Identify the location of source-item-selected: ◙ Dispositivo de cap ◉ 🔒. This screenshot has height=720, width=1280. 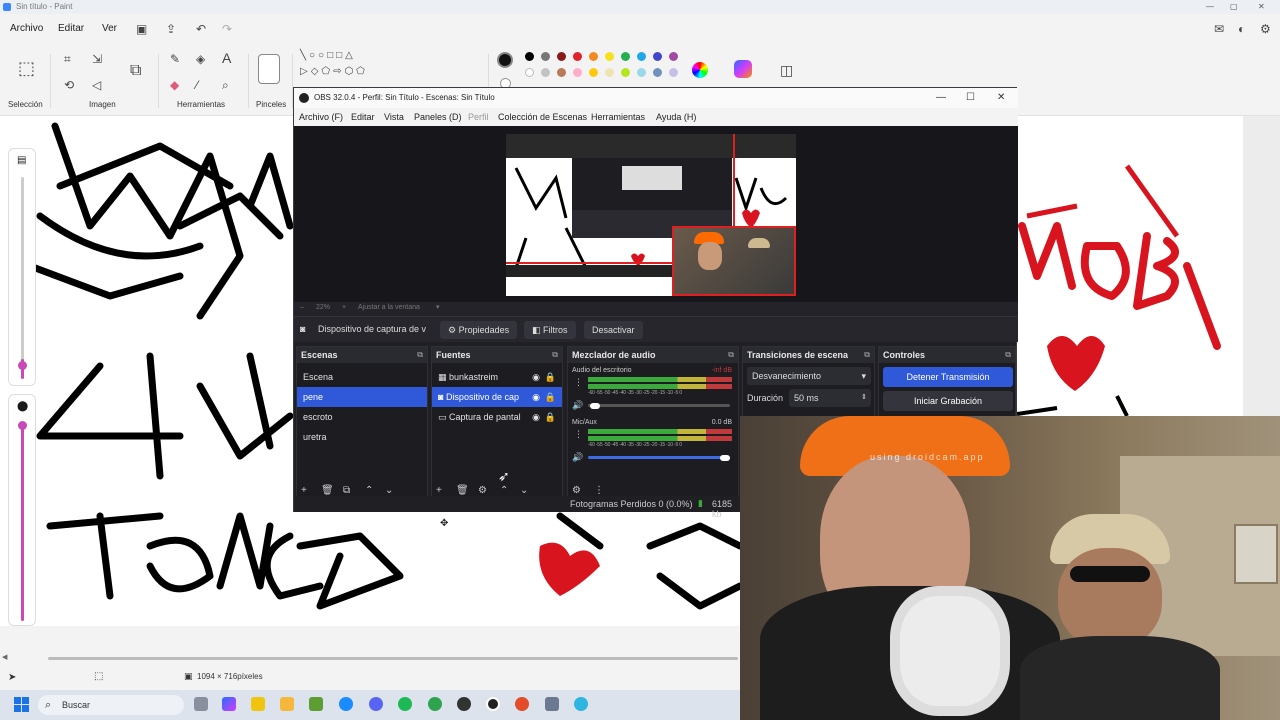
(497, 397).